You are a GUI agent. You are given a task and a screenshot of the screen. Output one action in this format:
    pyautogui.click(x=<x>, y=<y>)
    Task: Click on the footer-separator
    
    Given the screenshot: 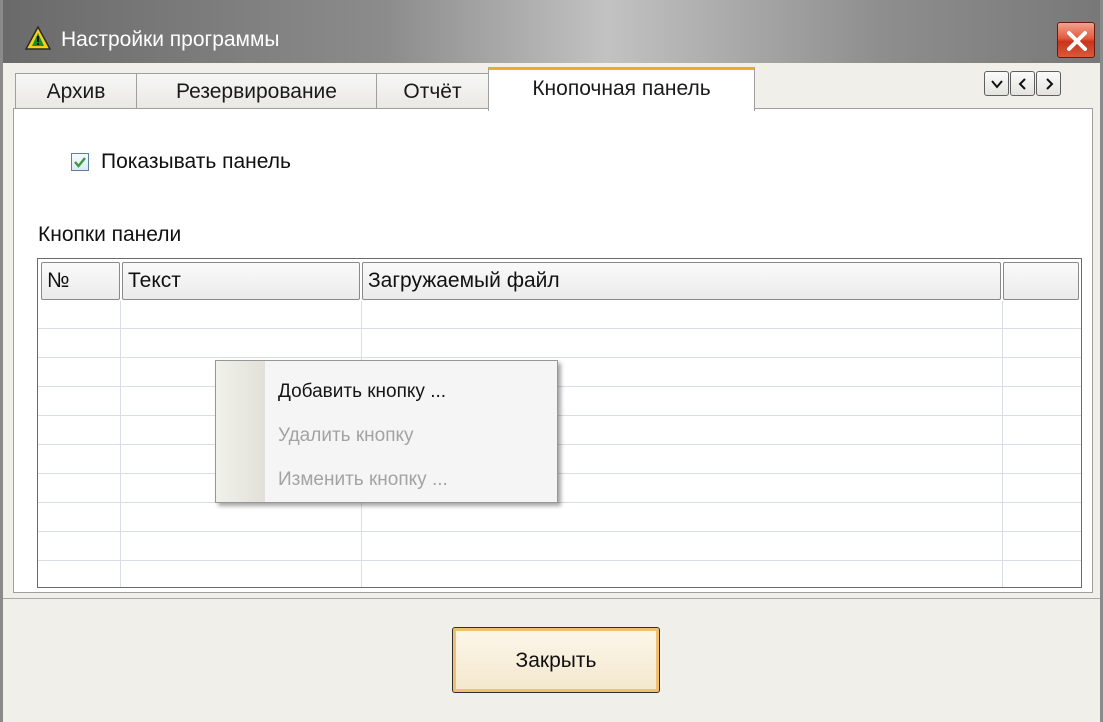 What is the action you would take?
    pyautogui.click(x=551, y=598)
    